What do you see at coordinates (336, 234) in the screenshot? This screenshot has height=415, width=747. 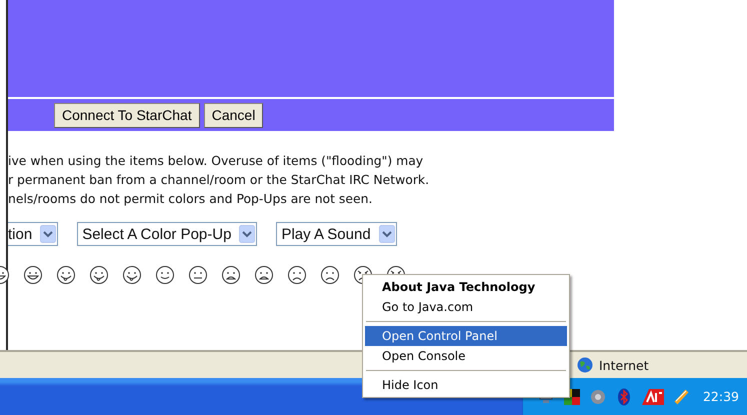 I see `dropdown: Play A Sound` at bounding box center [336, 234].